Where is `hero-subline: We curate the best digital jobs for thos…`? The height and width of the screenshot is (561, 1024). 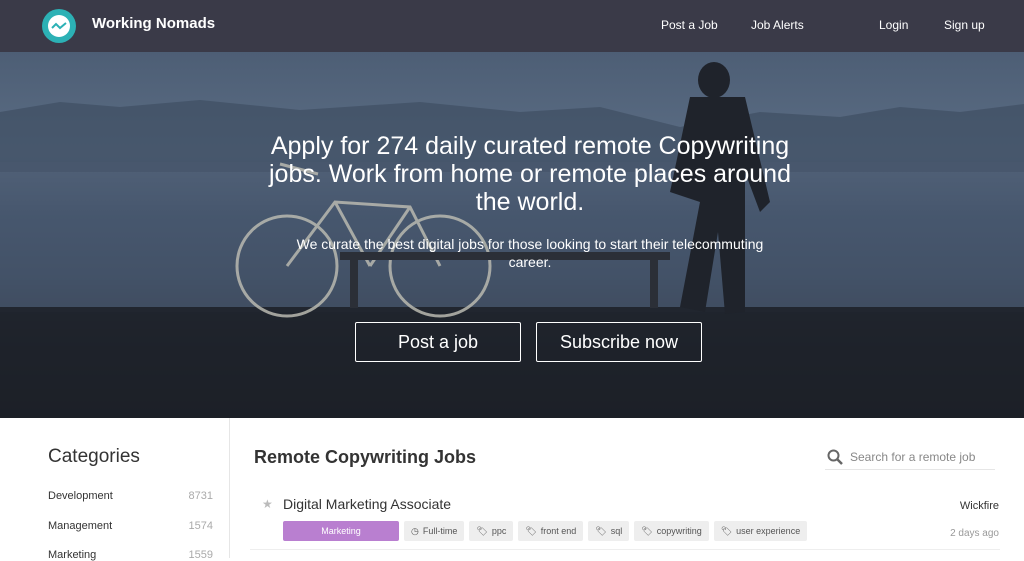
hero-subline: We curate the best digital jobs for thos… is located at coordinates (530, 253).